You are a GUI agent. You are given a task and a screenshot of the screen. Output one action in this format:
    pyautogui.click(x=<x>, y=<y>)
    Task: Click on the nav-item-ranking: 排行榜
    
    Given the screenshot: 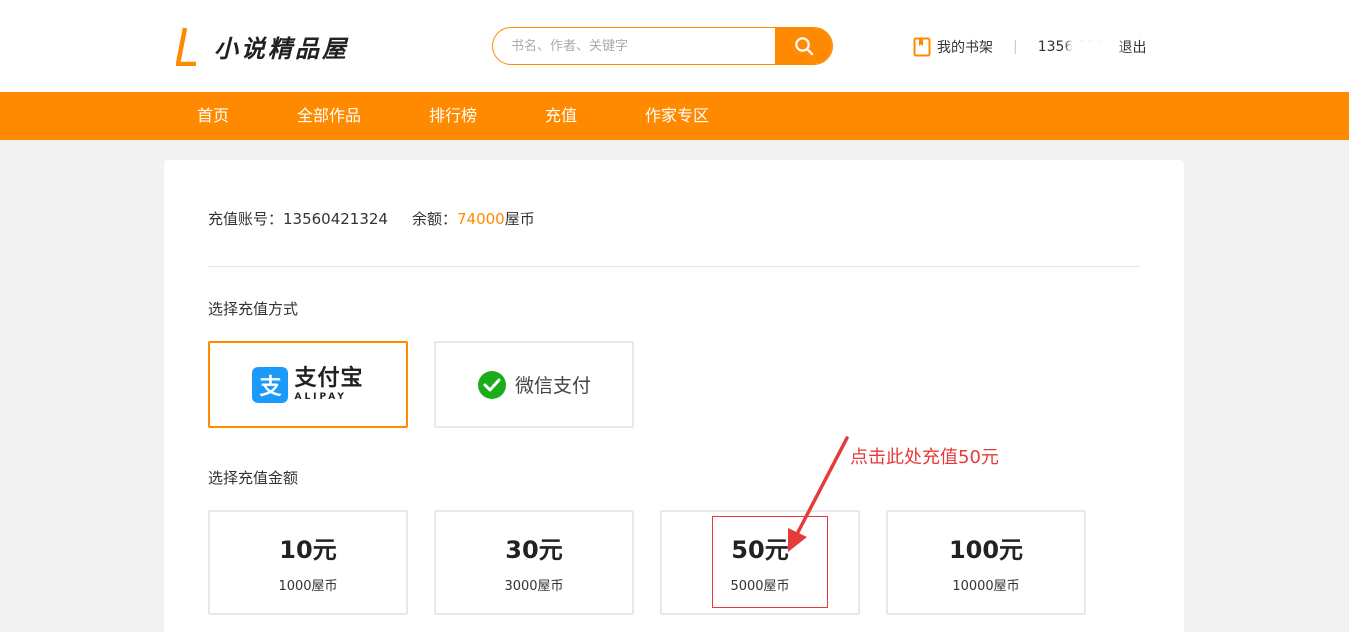 What is the action you would take?
    pyautogui.click(x=453, y=116)
    